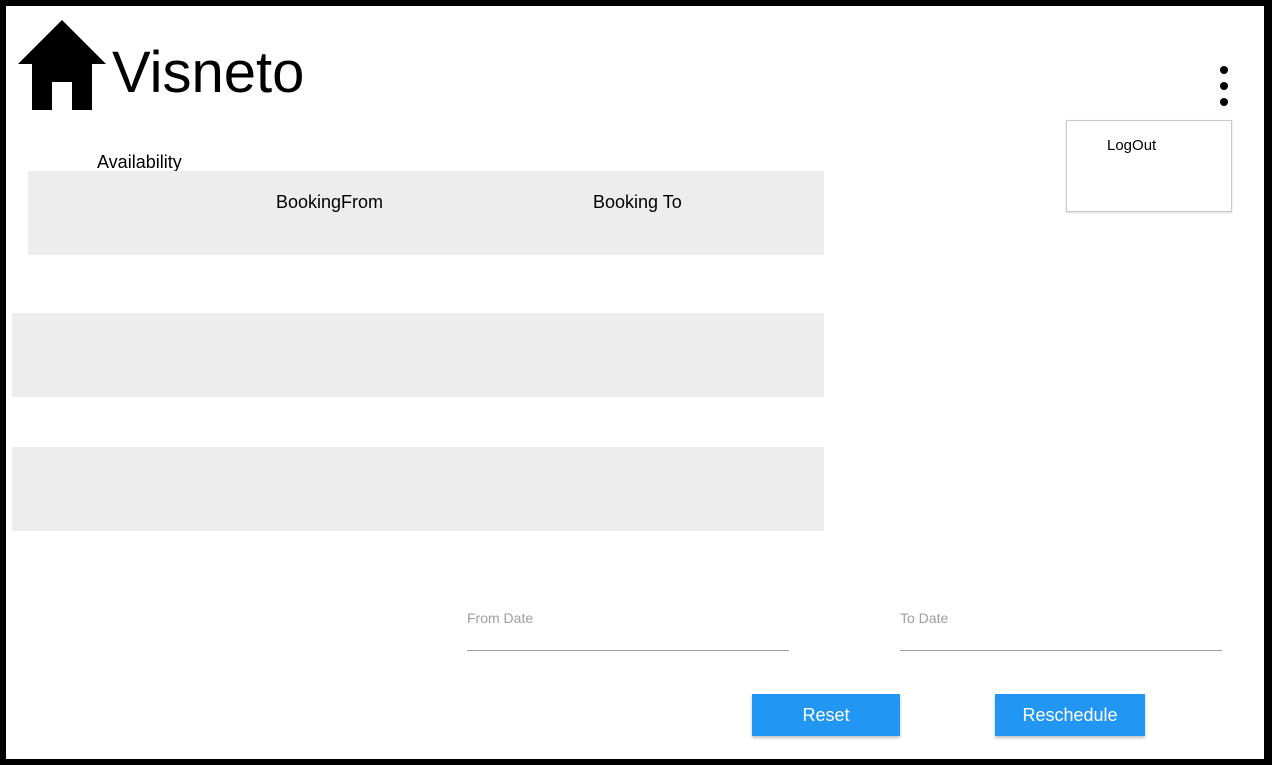 The image size is (1272, 765). Describe the element at coordinates (1063, 638) in the screenshot. I see `to-date-input` at that location.